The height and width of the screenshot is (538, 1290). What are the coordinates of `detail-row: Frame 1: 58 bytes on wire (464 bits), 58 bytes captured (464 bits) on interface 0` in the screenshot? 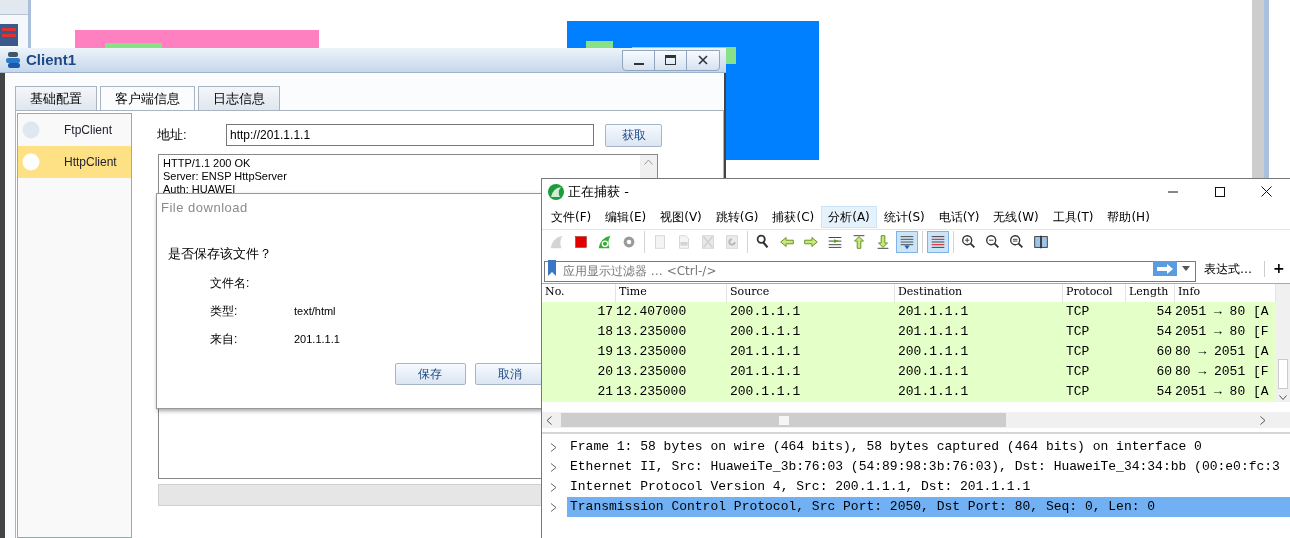 It's located at (928, 447).